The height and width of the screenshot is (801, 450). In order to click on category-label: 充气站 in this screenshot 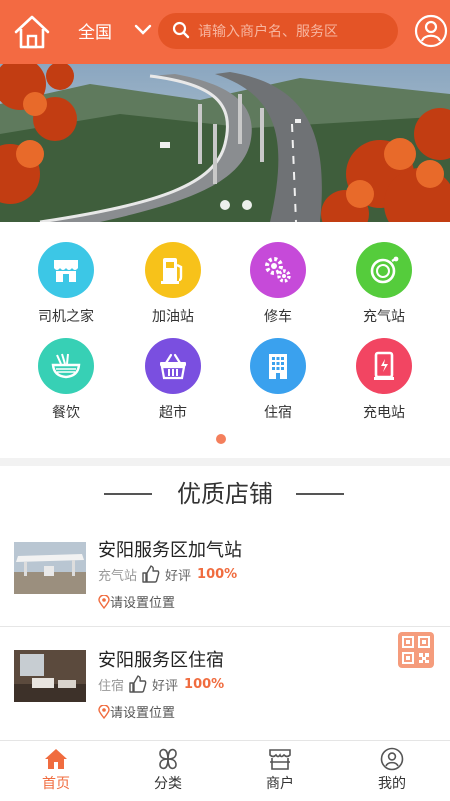, I will do `click(384, 317)`.